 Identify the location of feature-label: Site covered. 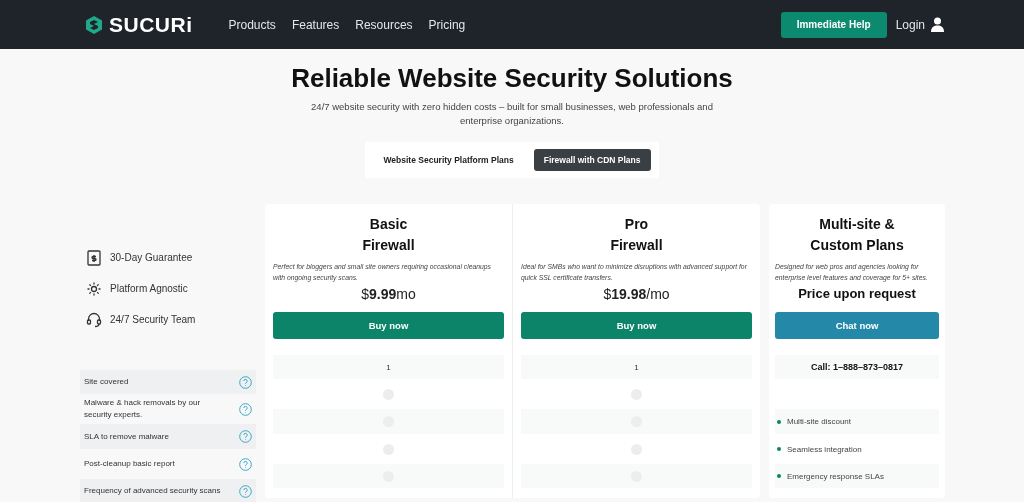
(106, 382).